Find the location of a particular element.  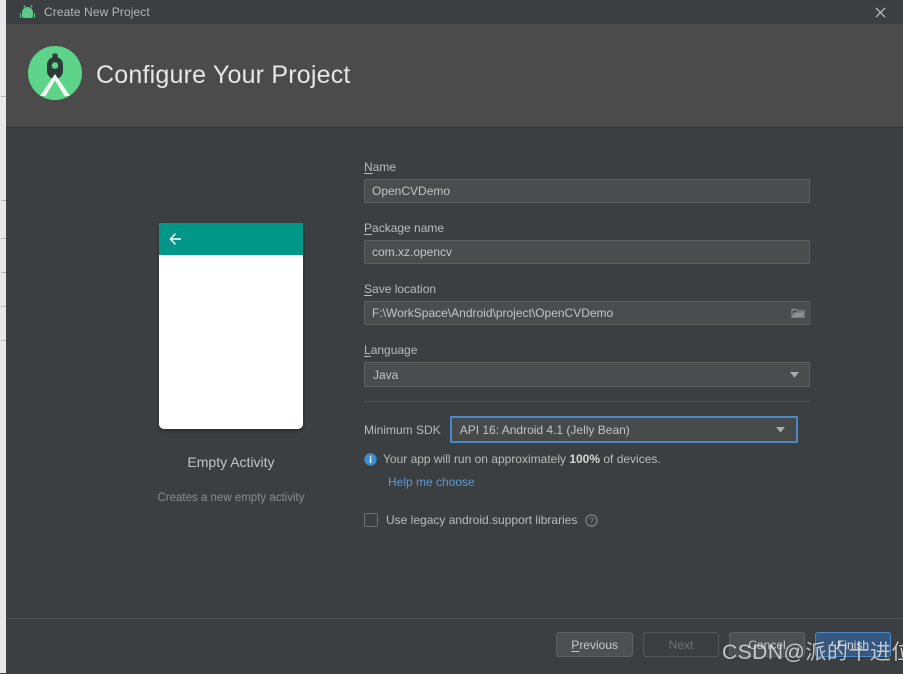

titlebar-left-group: Create New Project is located at coordinates (84, 12).